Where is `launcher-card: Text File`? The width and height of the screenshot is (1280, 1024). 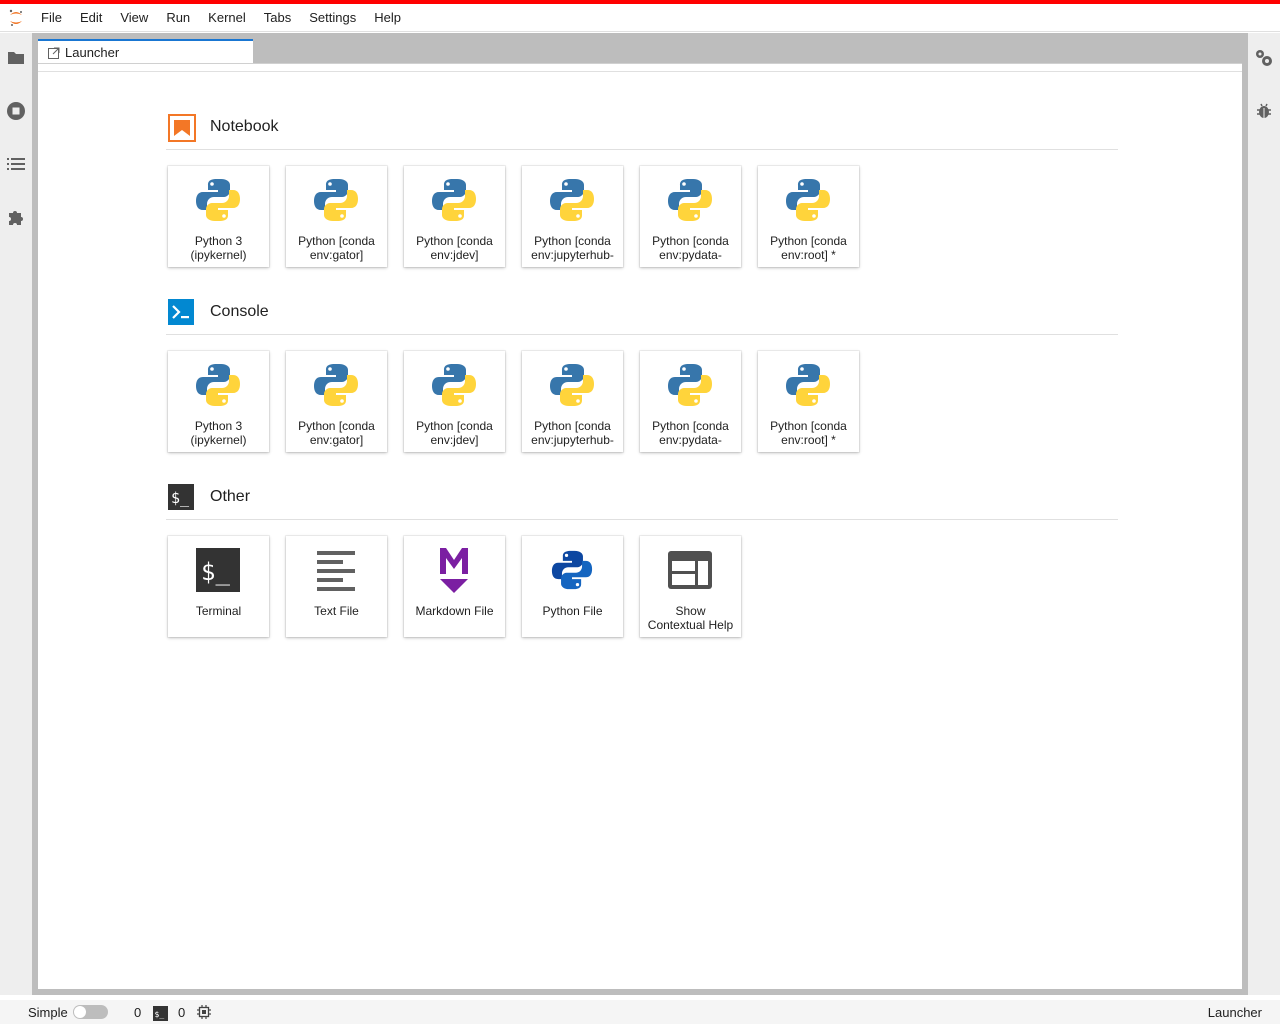 launcher-card: Text File is located at coordinates (336, 586).